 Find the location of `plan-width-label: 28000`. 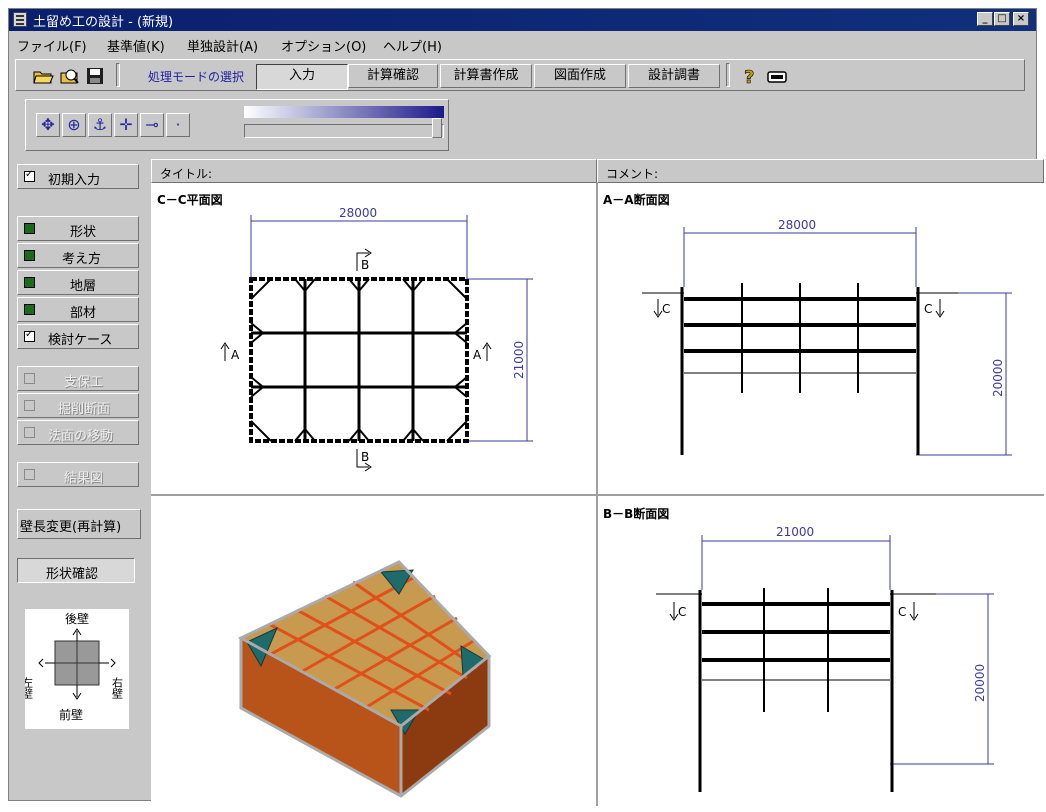

plan-width-label: 28000 is located at coordinates (358, 213).